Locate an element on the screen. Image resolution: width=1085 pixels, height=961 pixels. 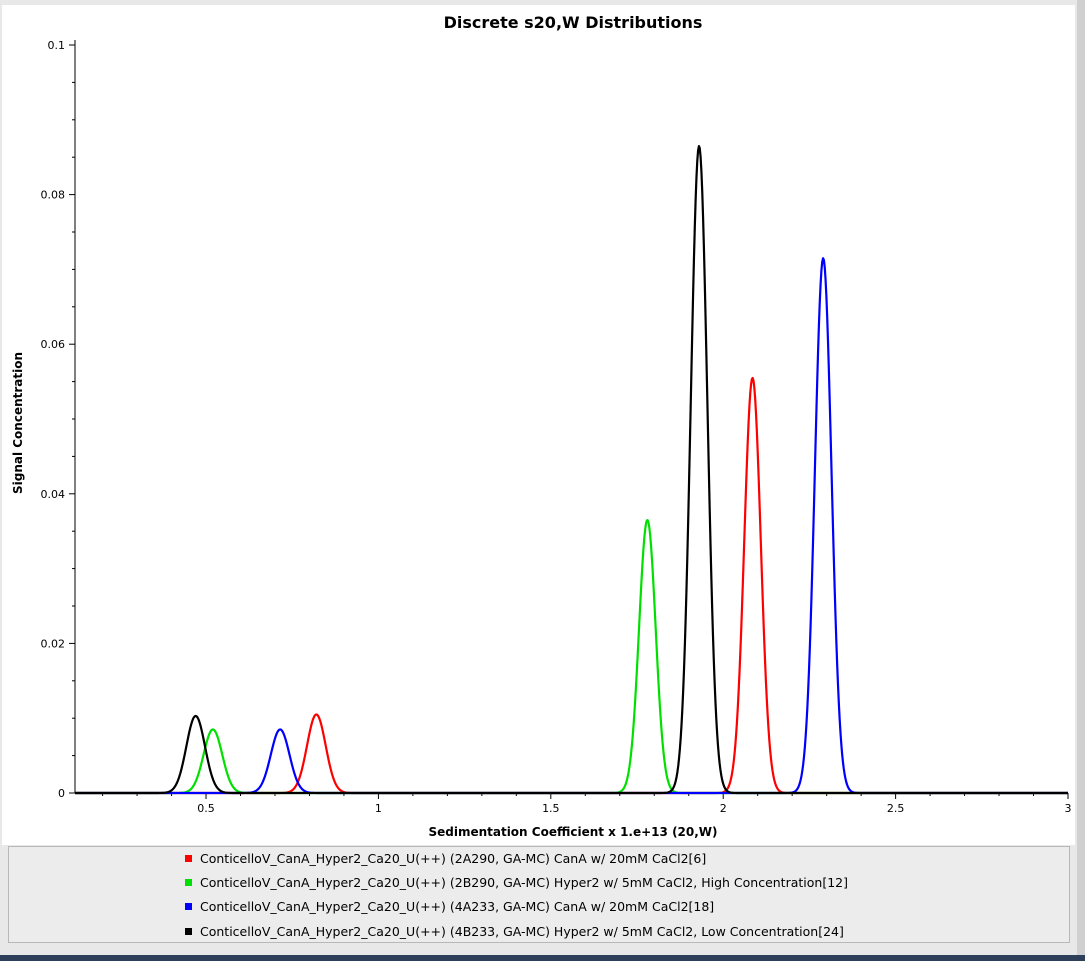
y-tick-label: 0.02 is located at coordinates (53, 643).